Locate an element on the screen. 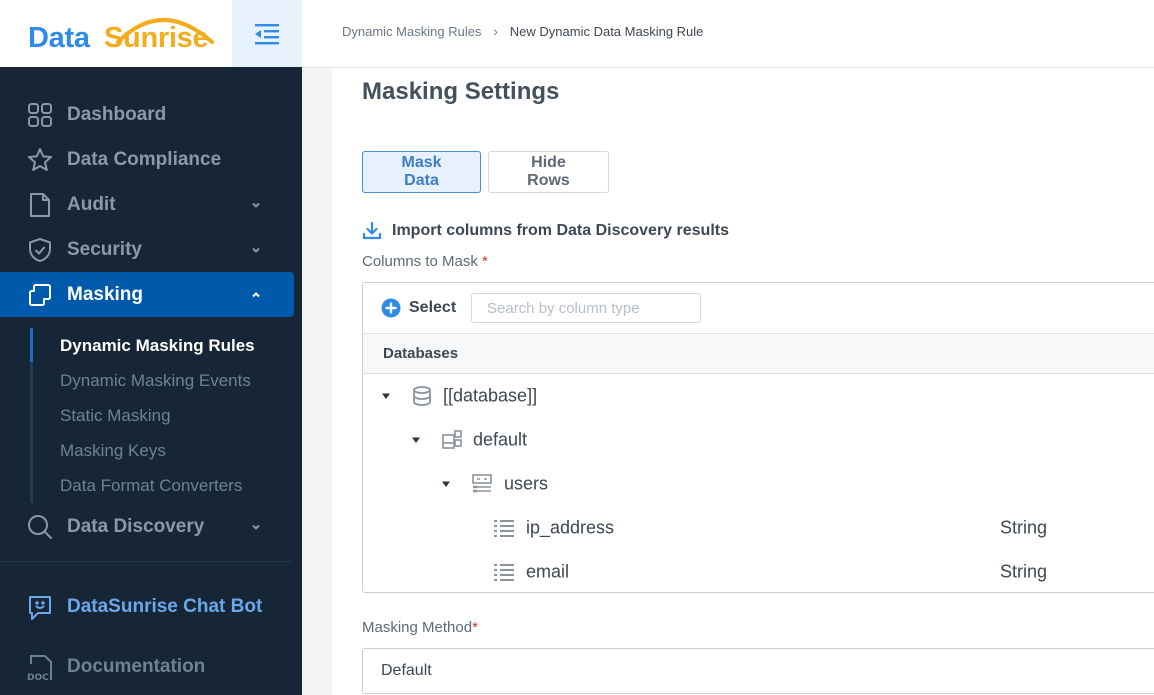  masking-method-text: Masking Method is located at coordinates (417, 627).